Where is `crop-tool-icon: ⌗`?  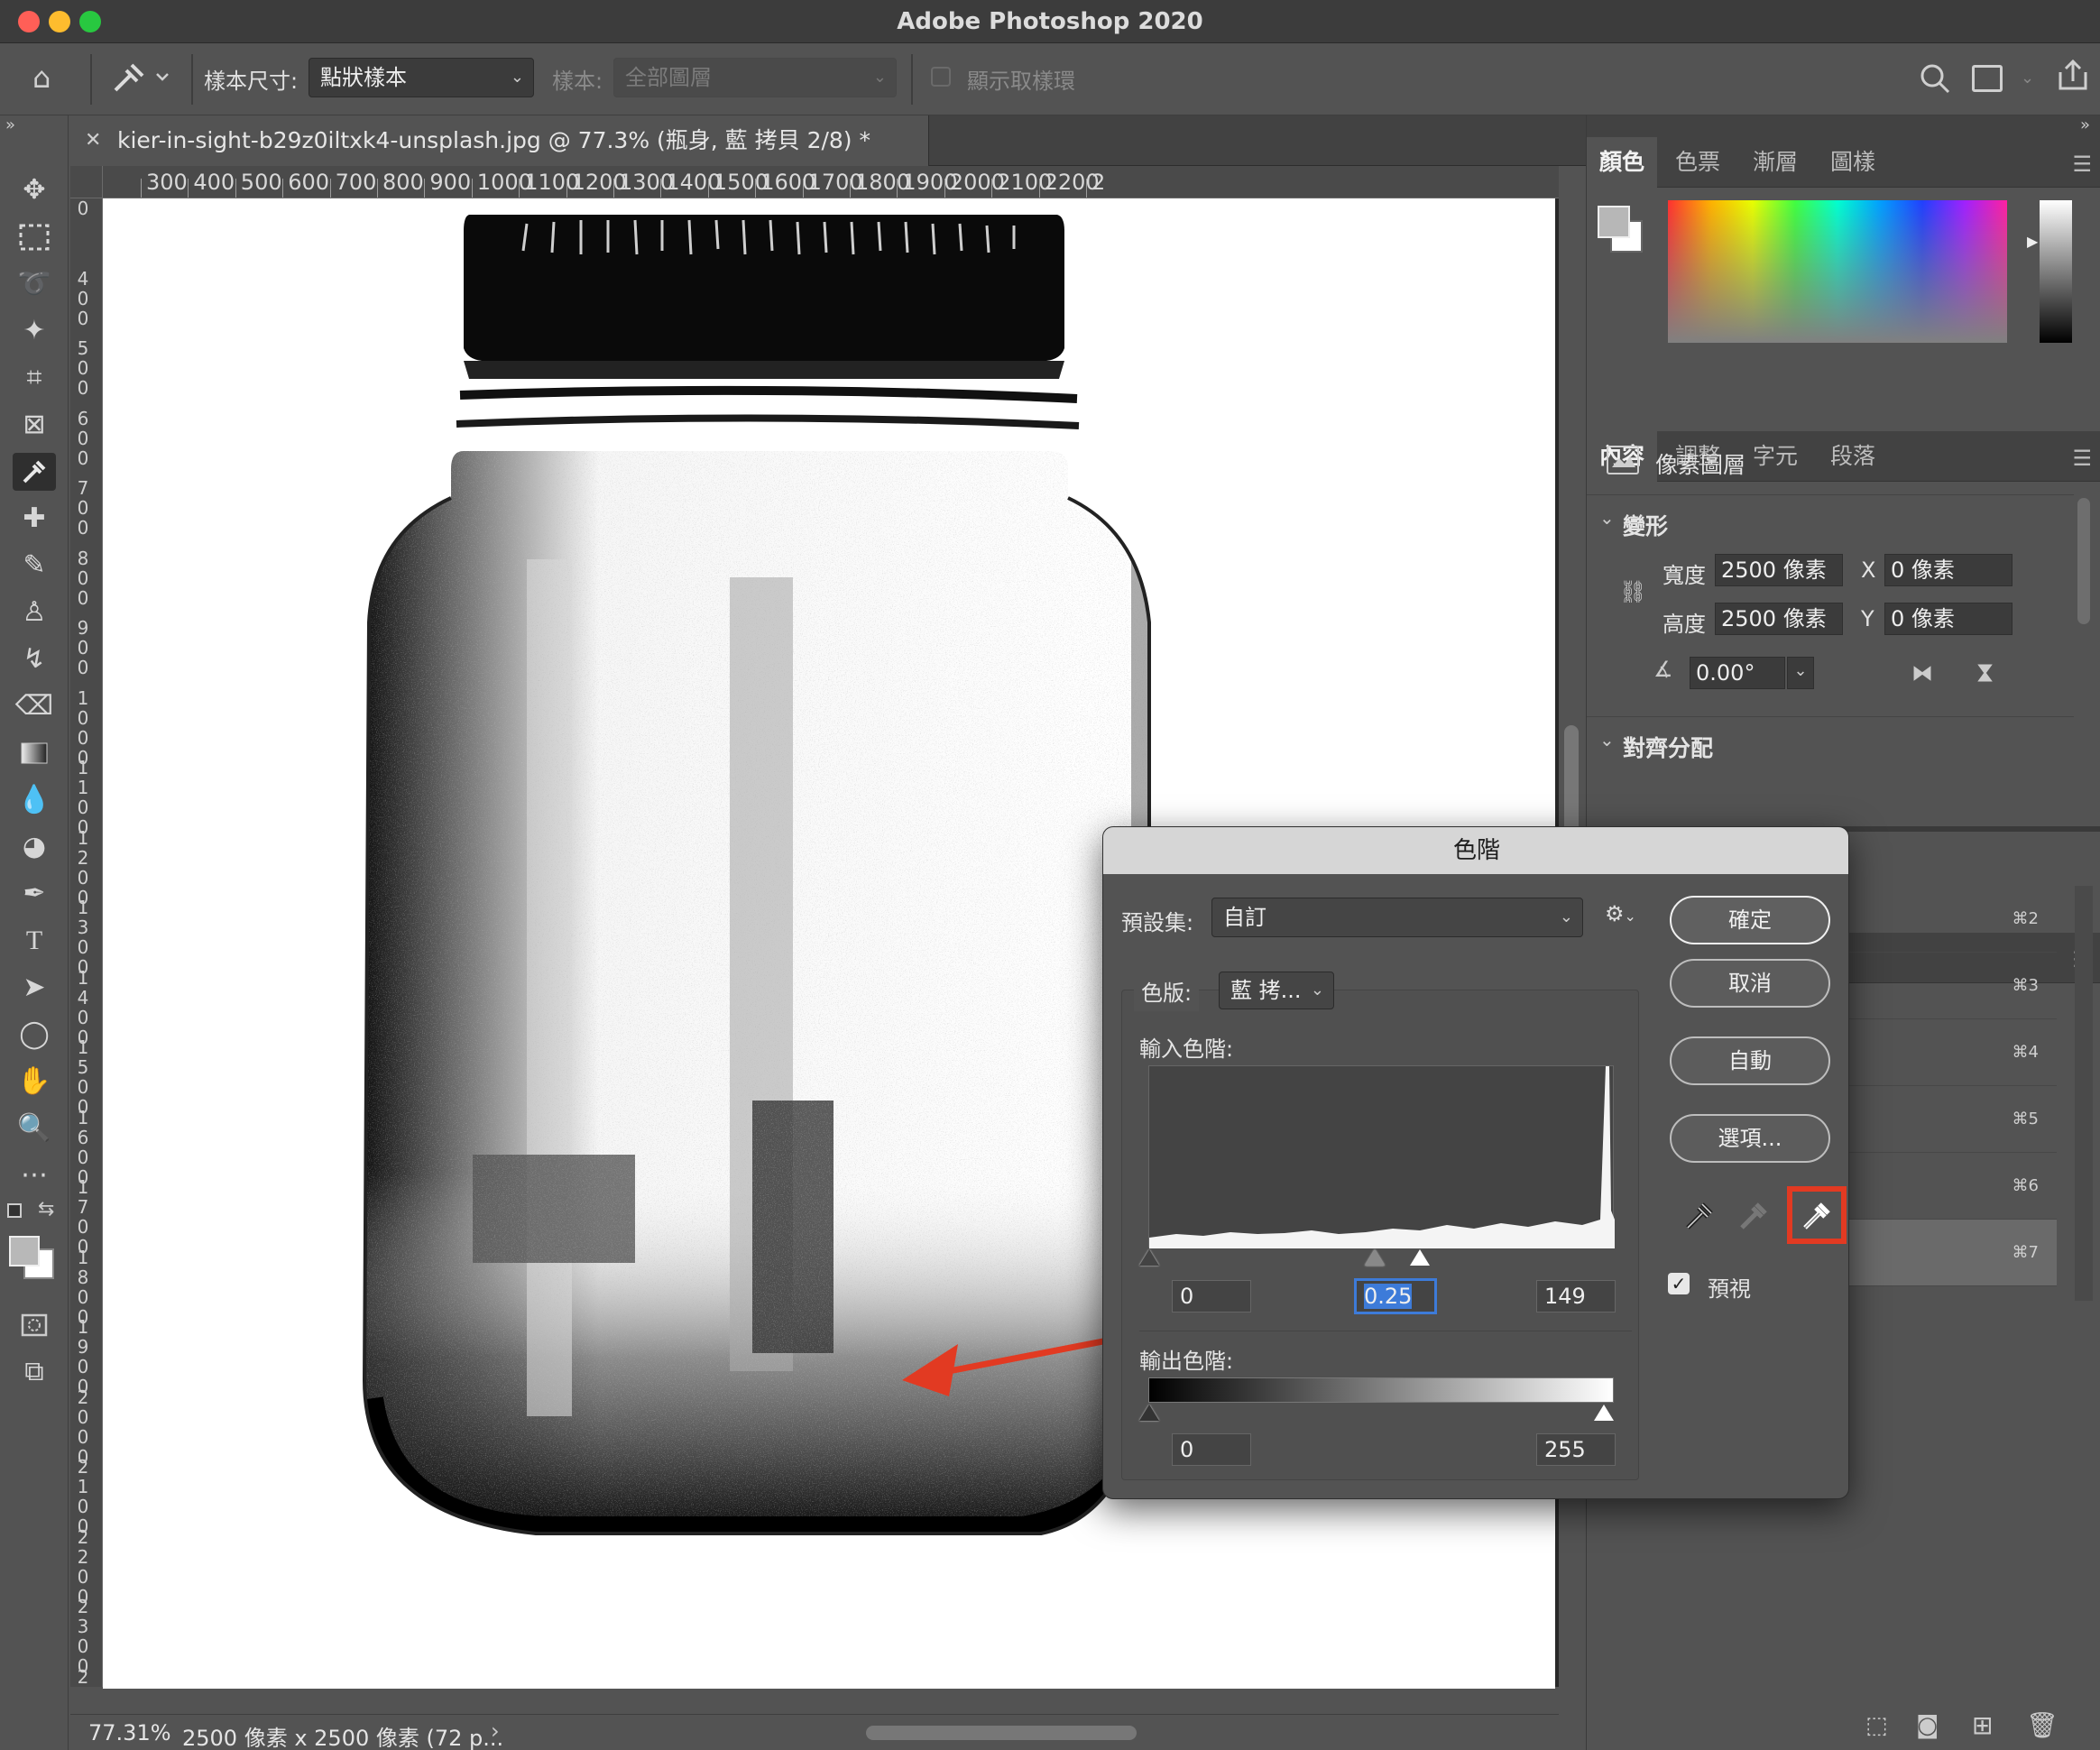 crop-tool-icon: ⌗ is located at coordinates (34, 378).